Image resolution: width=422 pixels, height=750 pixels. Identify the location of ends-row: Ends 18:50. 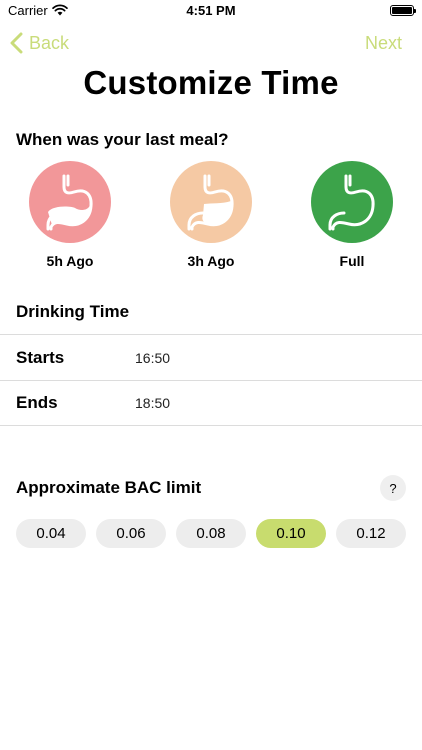
(211, 403).